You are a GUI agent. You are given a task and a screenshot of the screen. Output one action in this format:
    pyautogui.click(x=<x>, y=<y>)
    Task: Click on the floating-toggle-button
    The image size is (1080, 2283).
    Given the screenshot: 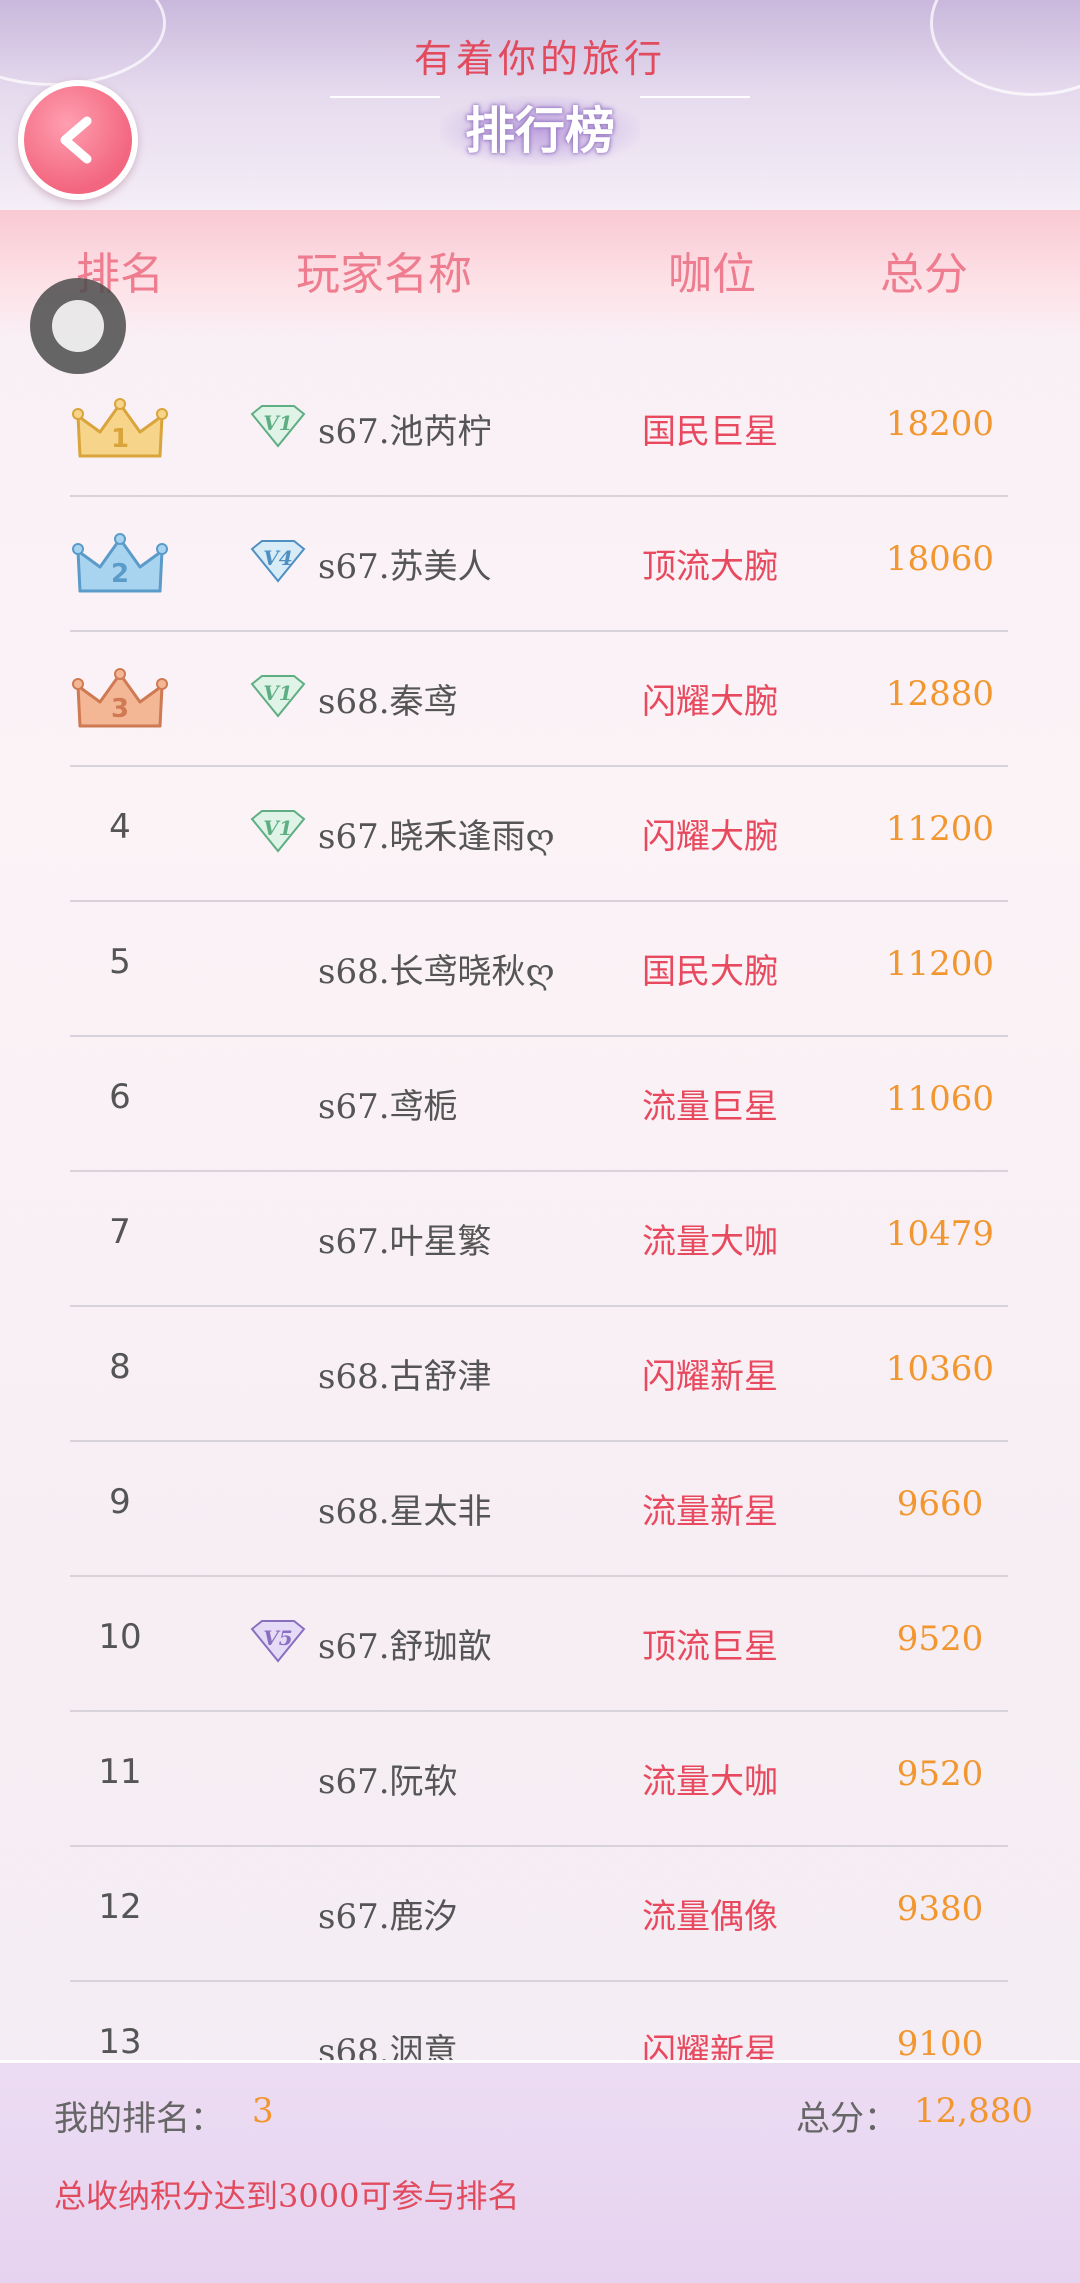 What is the action you would take?
    pyautogui.click(x=78, y=326)
    